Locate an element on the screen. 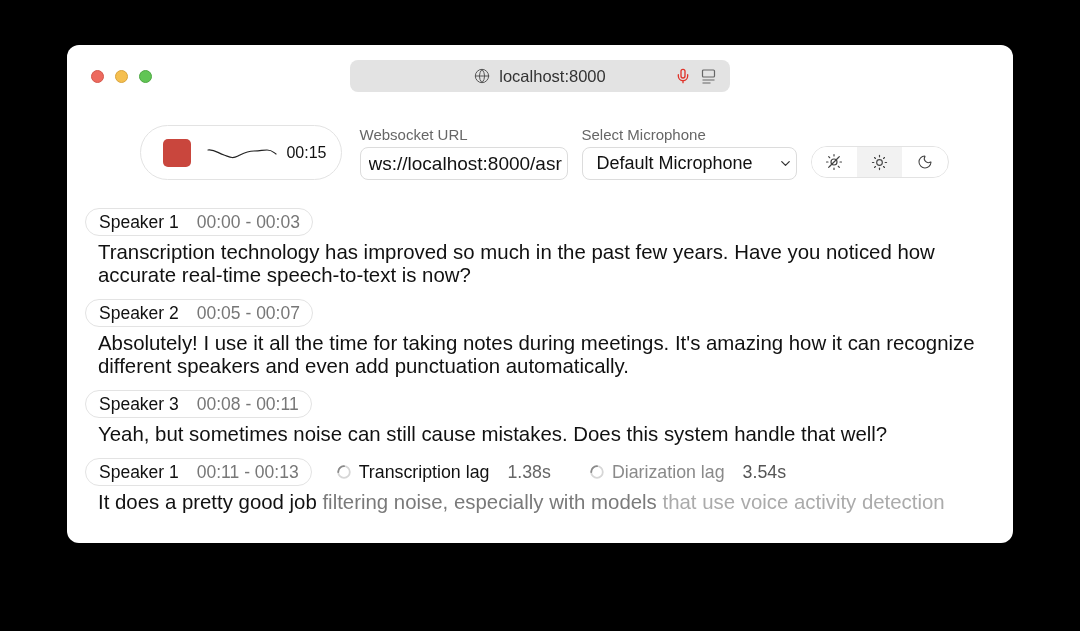  address-bar: localhost:8000 is located at coordinates (540, 76).